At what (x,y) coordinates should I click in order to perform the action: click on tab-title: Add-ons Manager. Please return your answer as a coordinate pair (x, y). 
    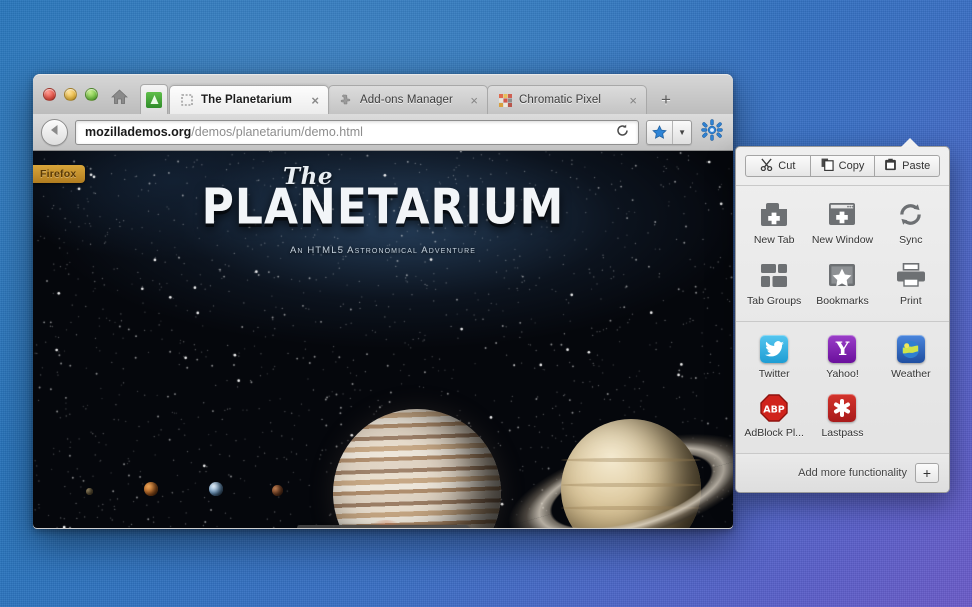
    Looking at the image, I should click on (406, 100).